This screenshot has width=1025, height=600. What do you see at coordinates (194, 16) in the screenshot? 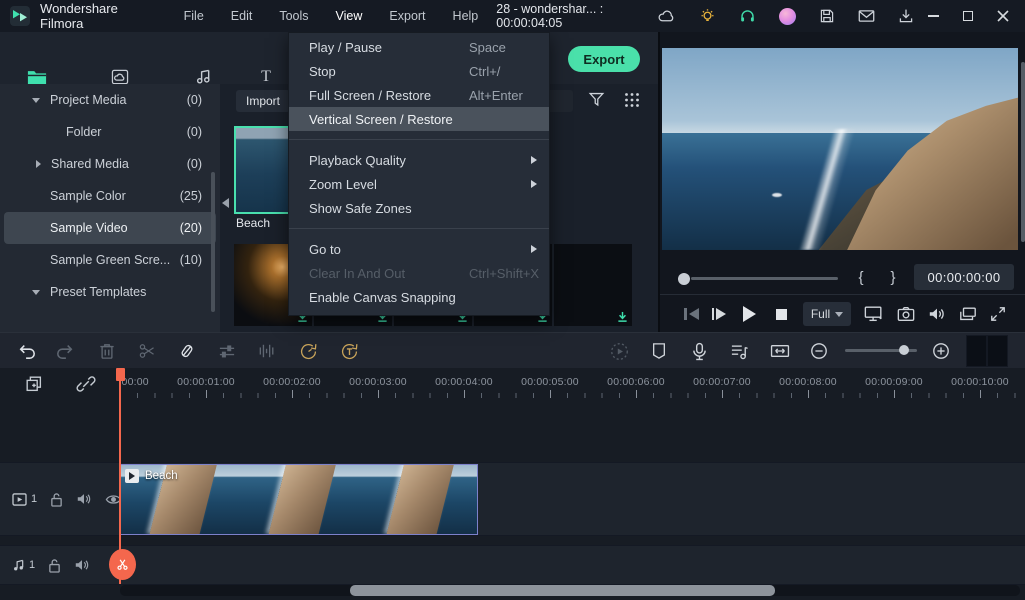
I see `menu-file: File` at bounding box center [194, 16].